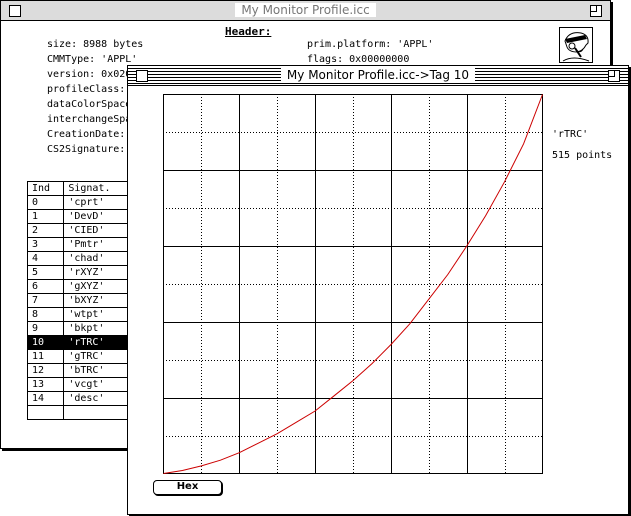 The height and width of the screenshot is (516, 631). Describe the element at coordinates (98, 328) in the screenshot. I see `cell-signature: 'bkpt'` at that location.